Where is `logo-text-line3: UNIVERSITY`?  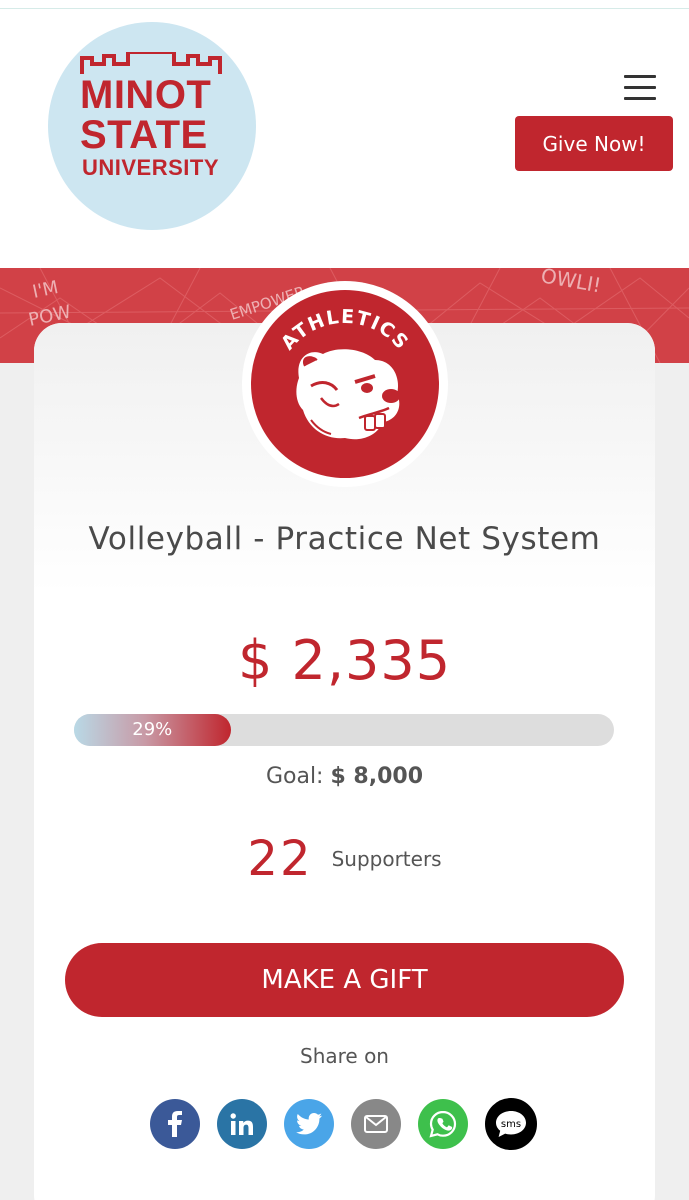 logo-text-line3: UNIVERSITY is located at coordinates (151, 167).